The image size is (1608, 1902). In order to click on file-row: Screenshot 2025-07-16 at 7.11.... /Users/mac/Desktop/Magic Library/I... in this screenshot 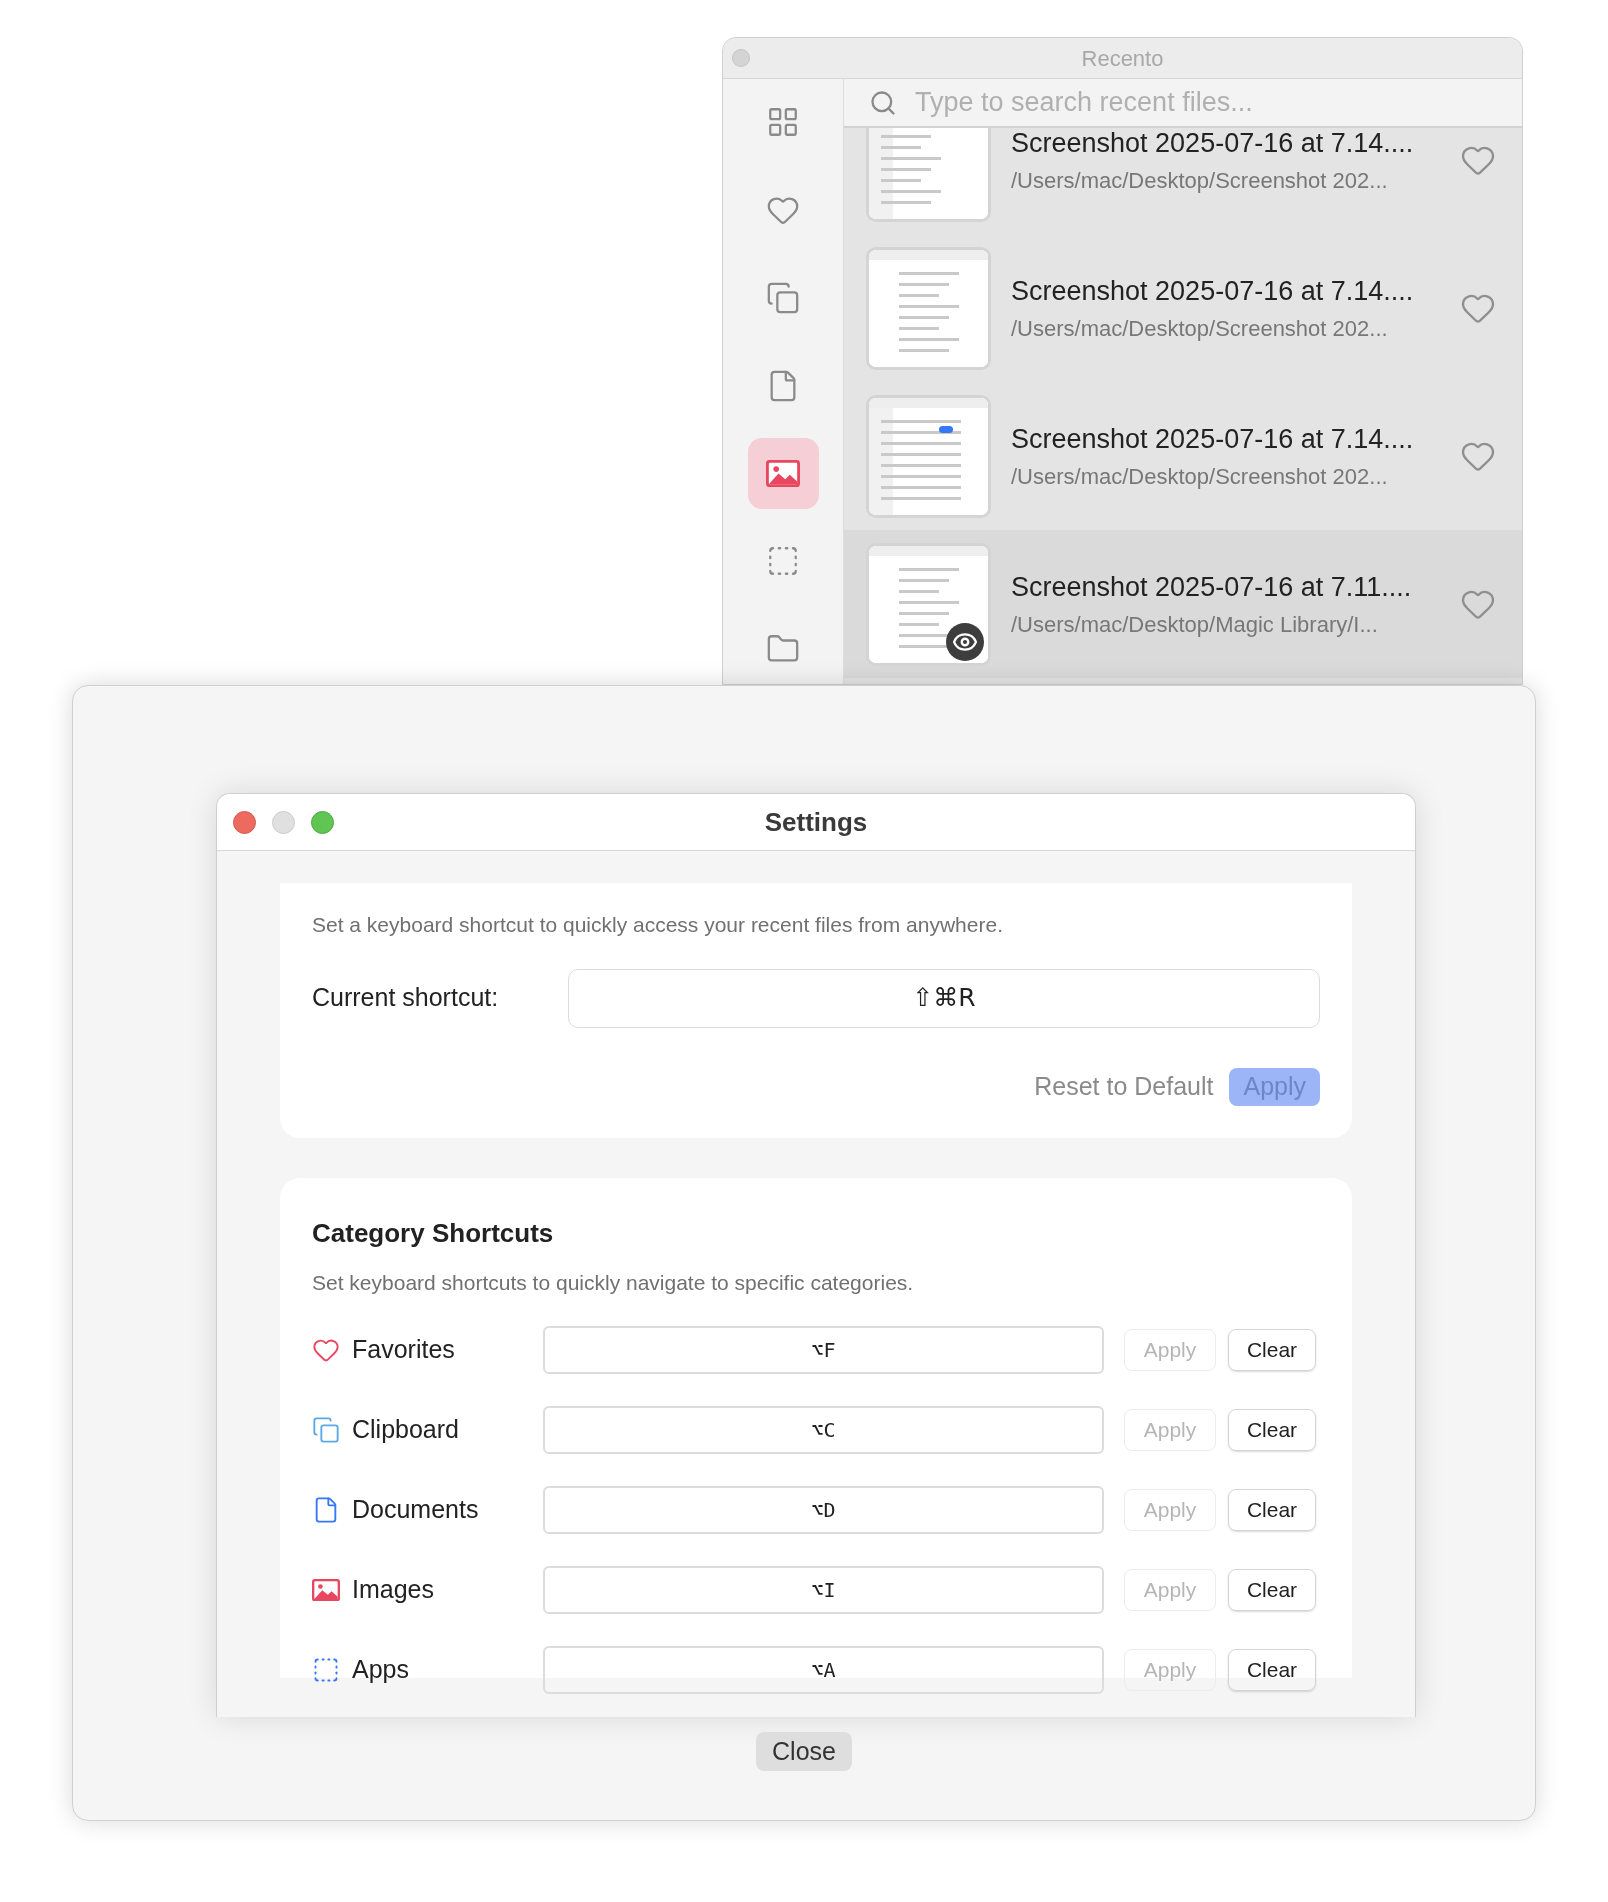, I will do `click(1183, 604)`.